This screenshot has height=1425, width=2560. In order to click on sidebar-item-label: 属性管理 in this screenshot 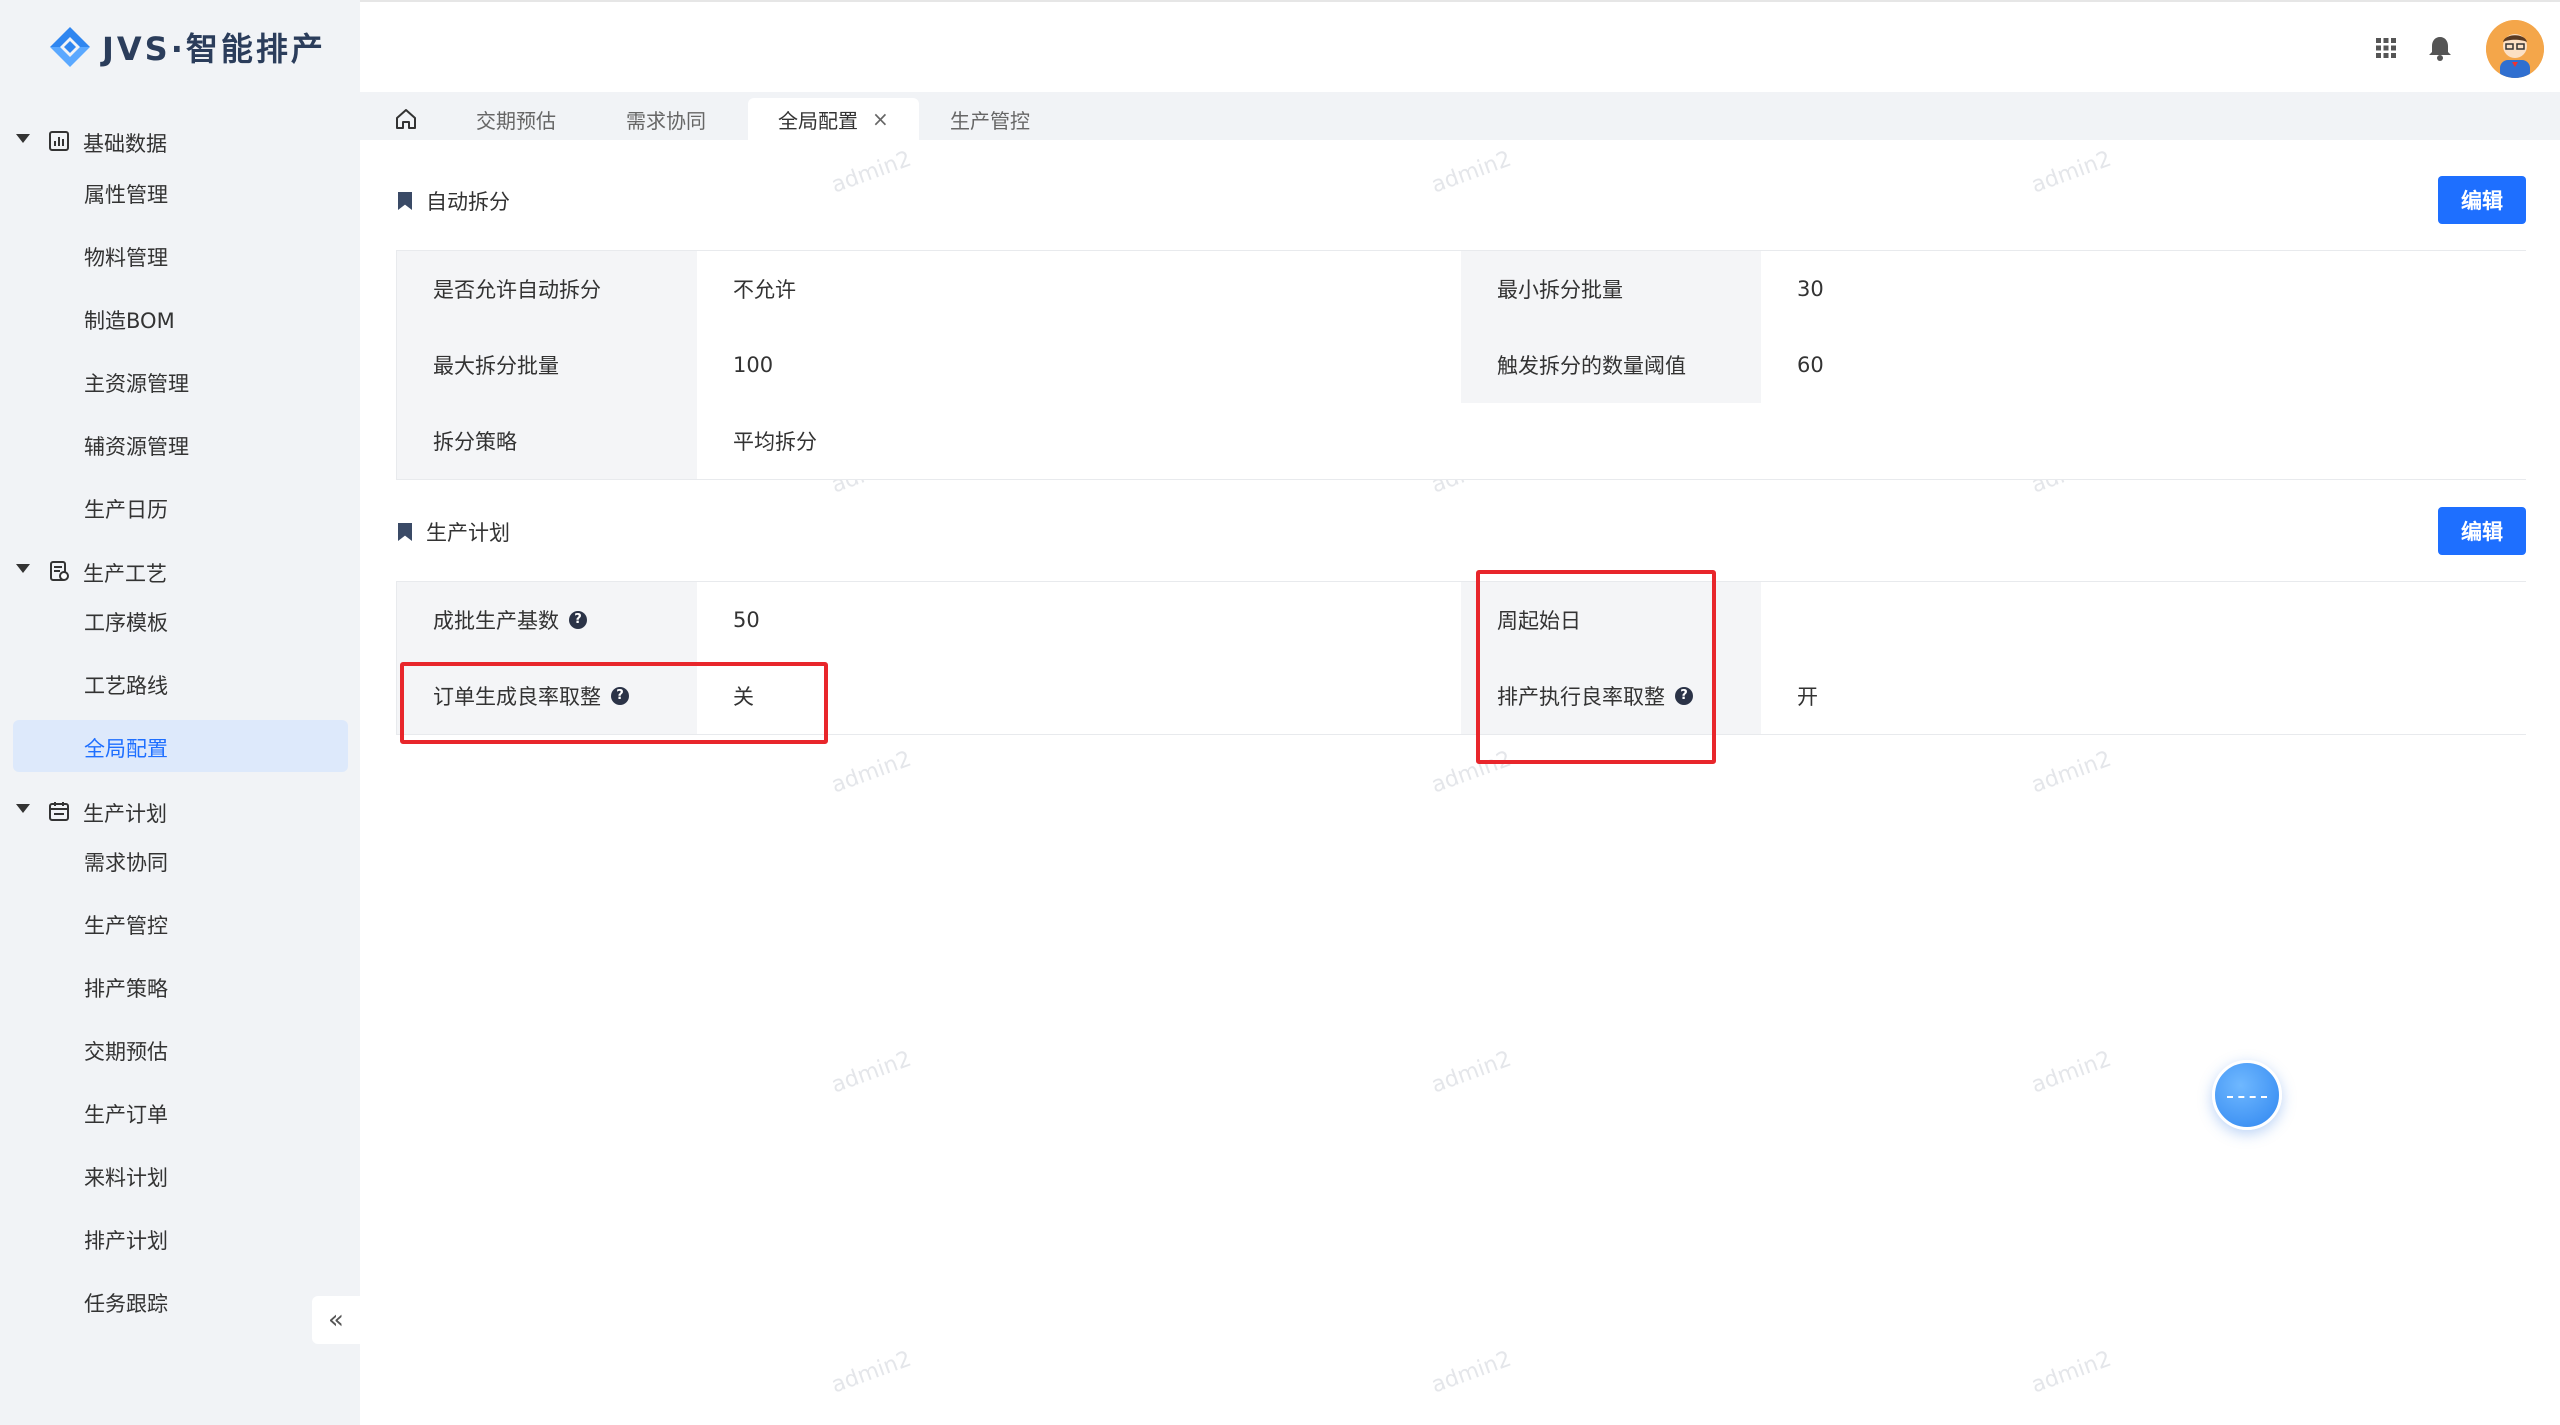, I will do `click(126, 195)`.